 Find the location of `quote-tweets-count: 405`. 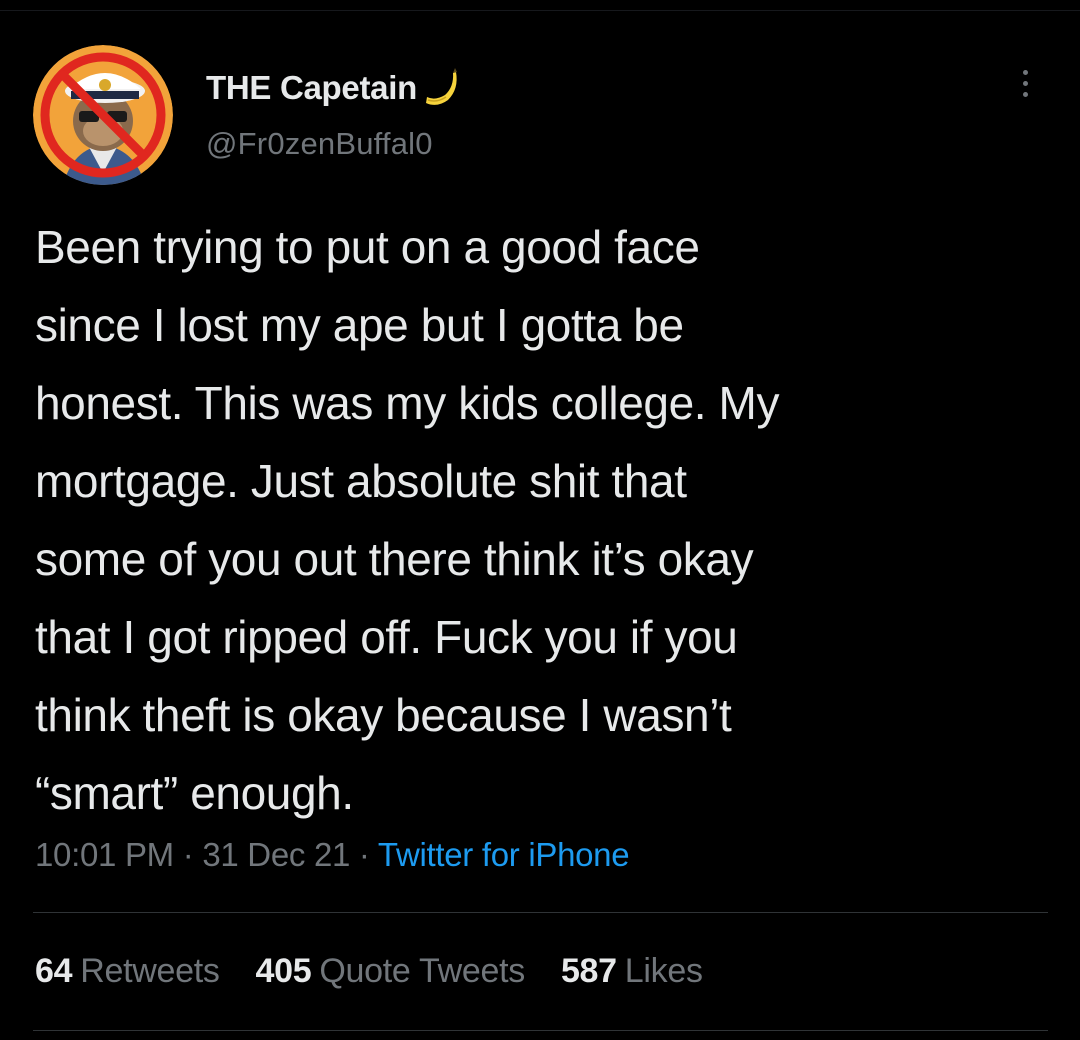

quote-tweets-count: 405 is located at coordinates (283, 971).